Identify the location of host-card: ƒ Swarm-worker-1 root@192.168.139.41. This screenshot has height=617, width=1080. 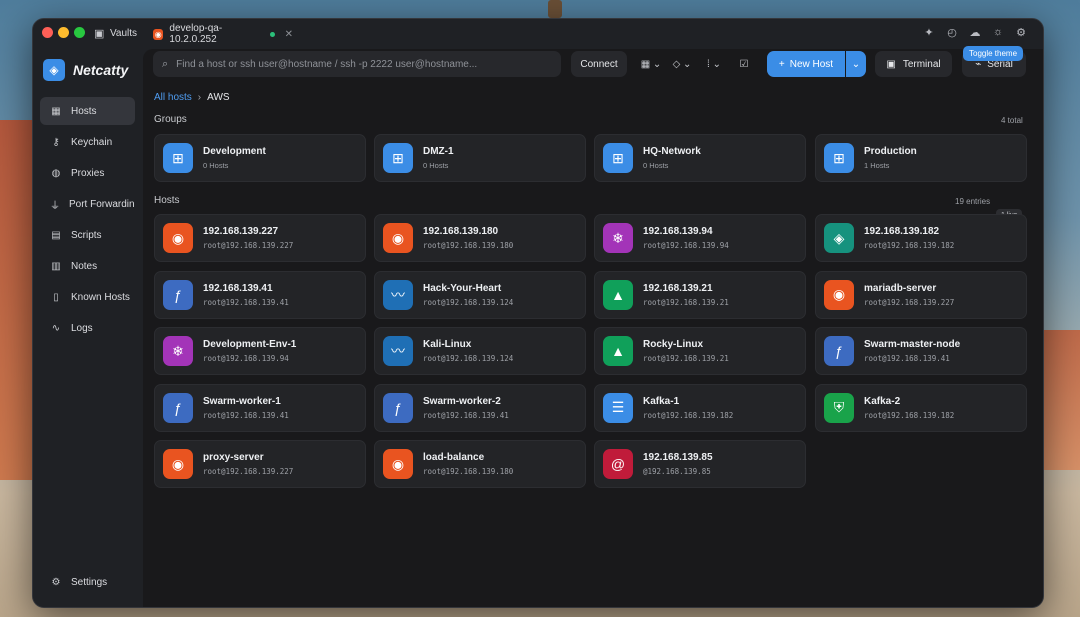
(260, 407).